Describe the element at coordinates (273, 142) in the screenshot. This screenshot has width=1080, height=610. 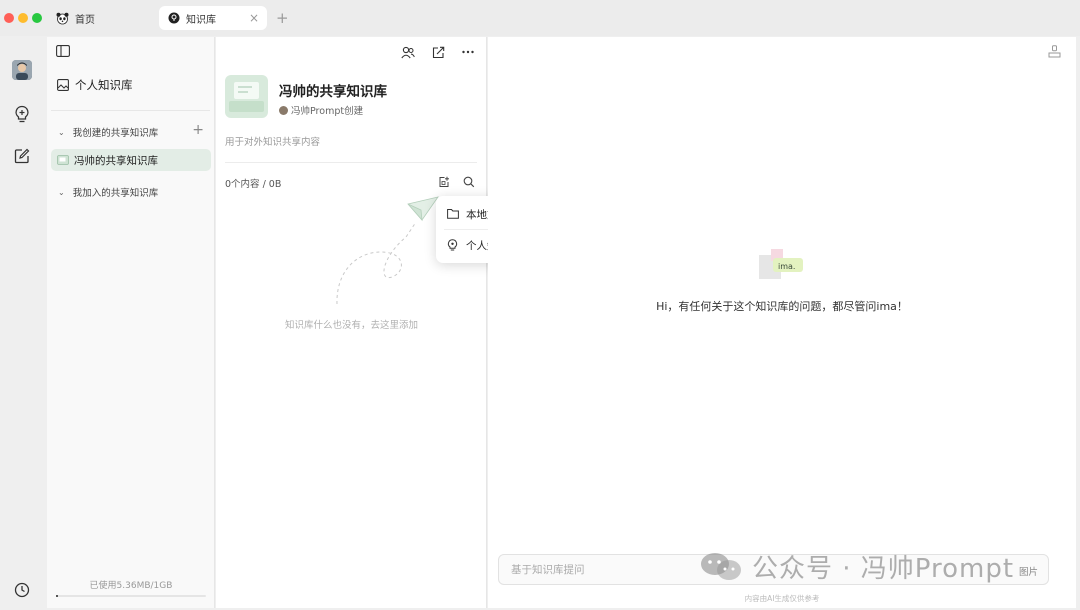
I see `kb-description: 用于对外知识共享内容` at that location.